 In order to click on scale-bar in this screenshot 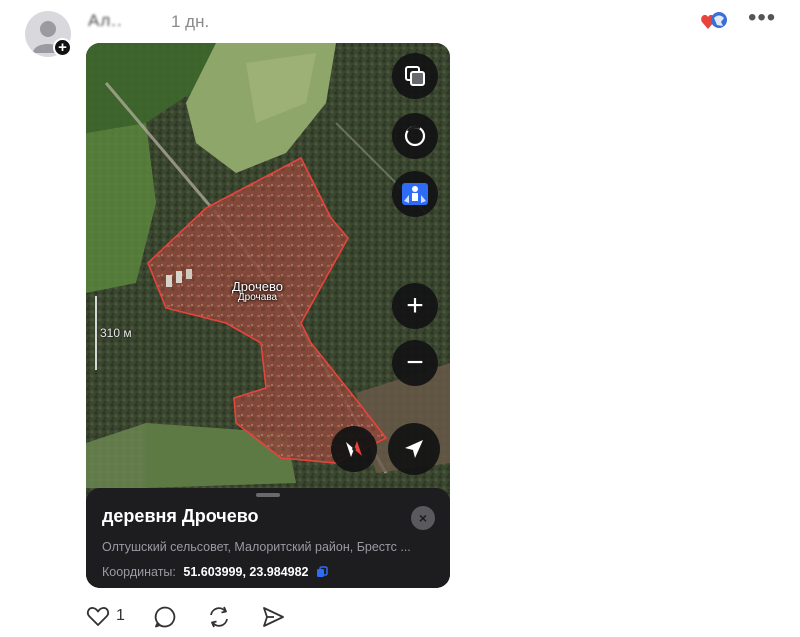, I will do `click(96, 333)`.